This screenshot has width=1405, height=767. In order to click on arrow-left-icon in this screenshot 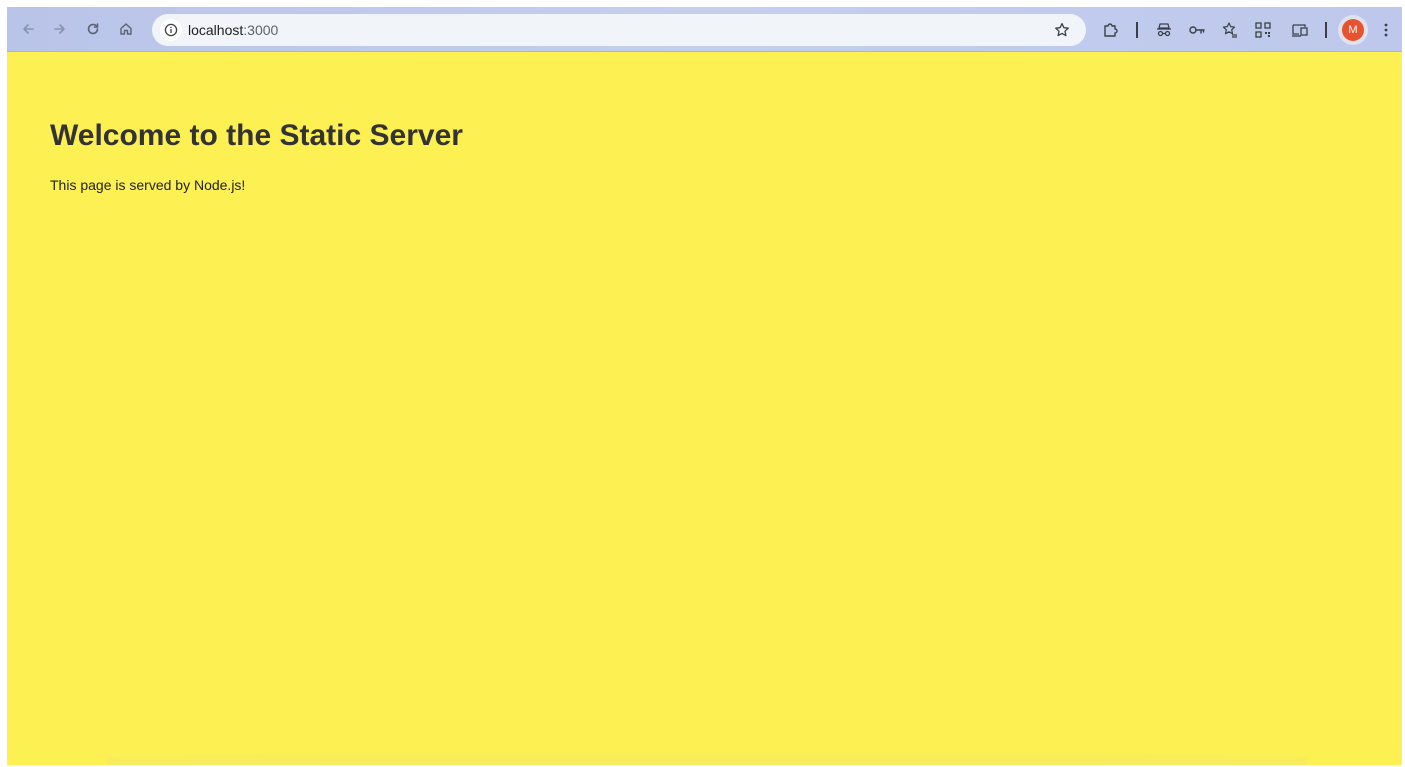, I will do `click(28, 29)`.